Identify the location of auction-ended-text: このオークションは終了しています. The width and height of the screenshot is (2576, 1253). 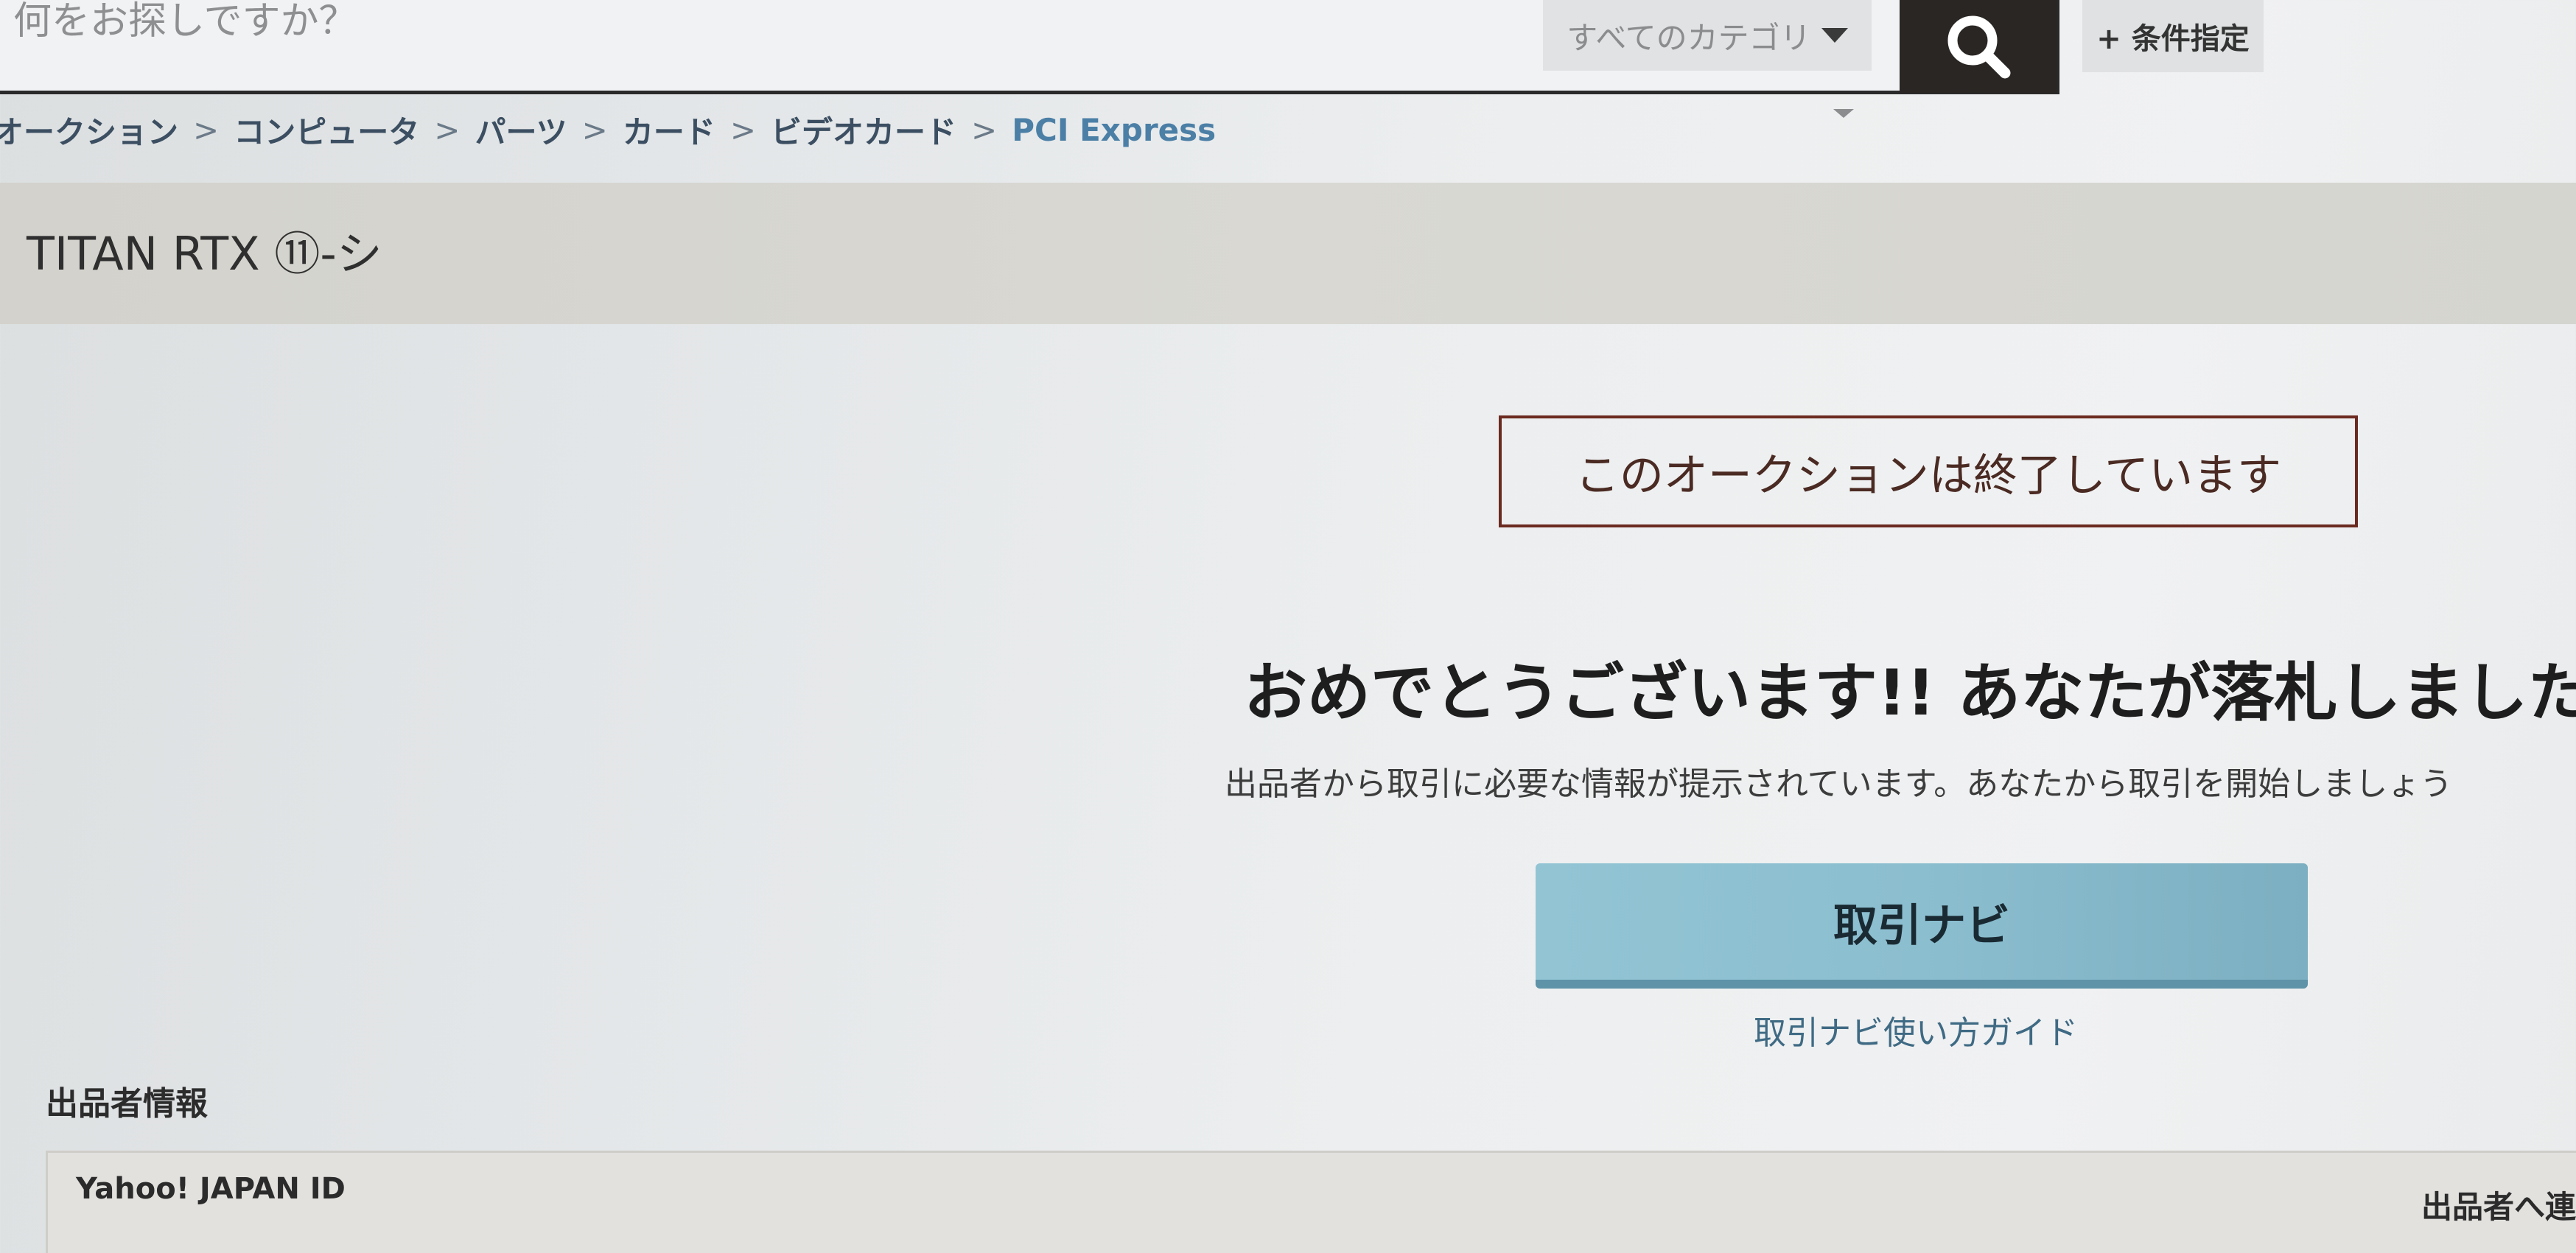
(1928, 475).